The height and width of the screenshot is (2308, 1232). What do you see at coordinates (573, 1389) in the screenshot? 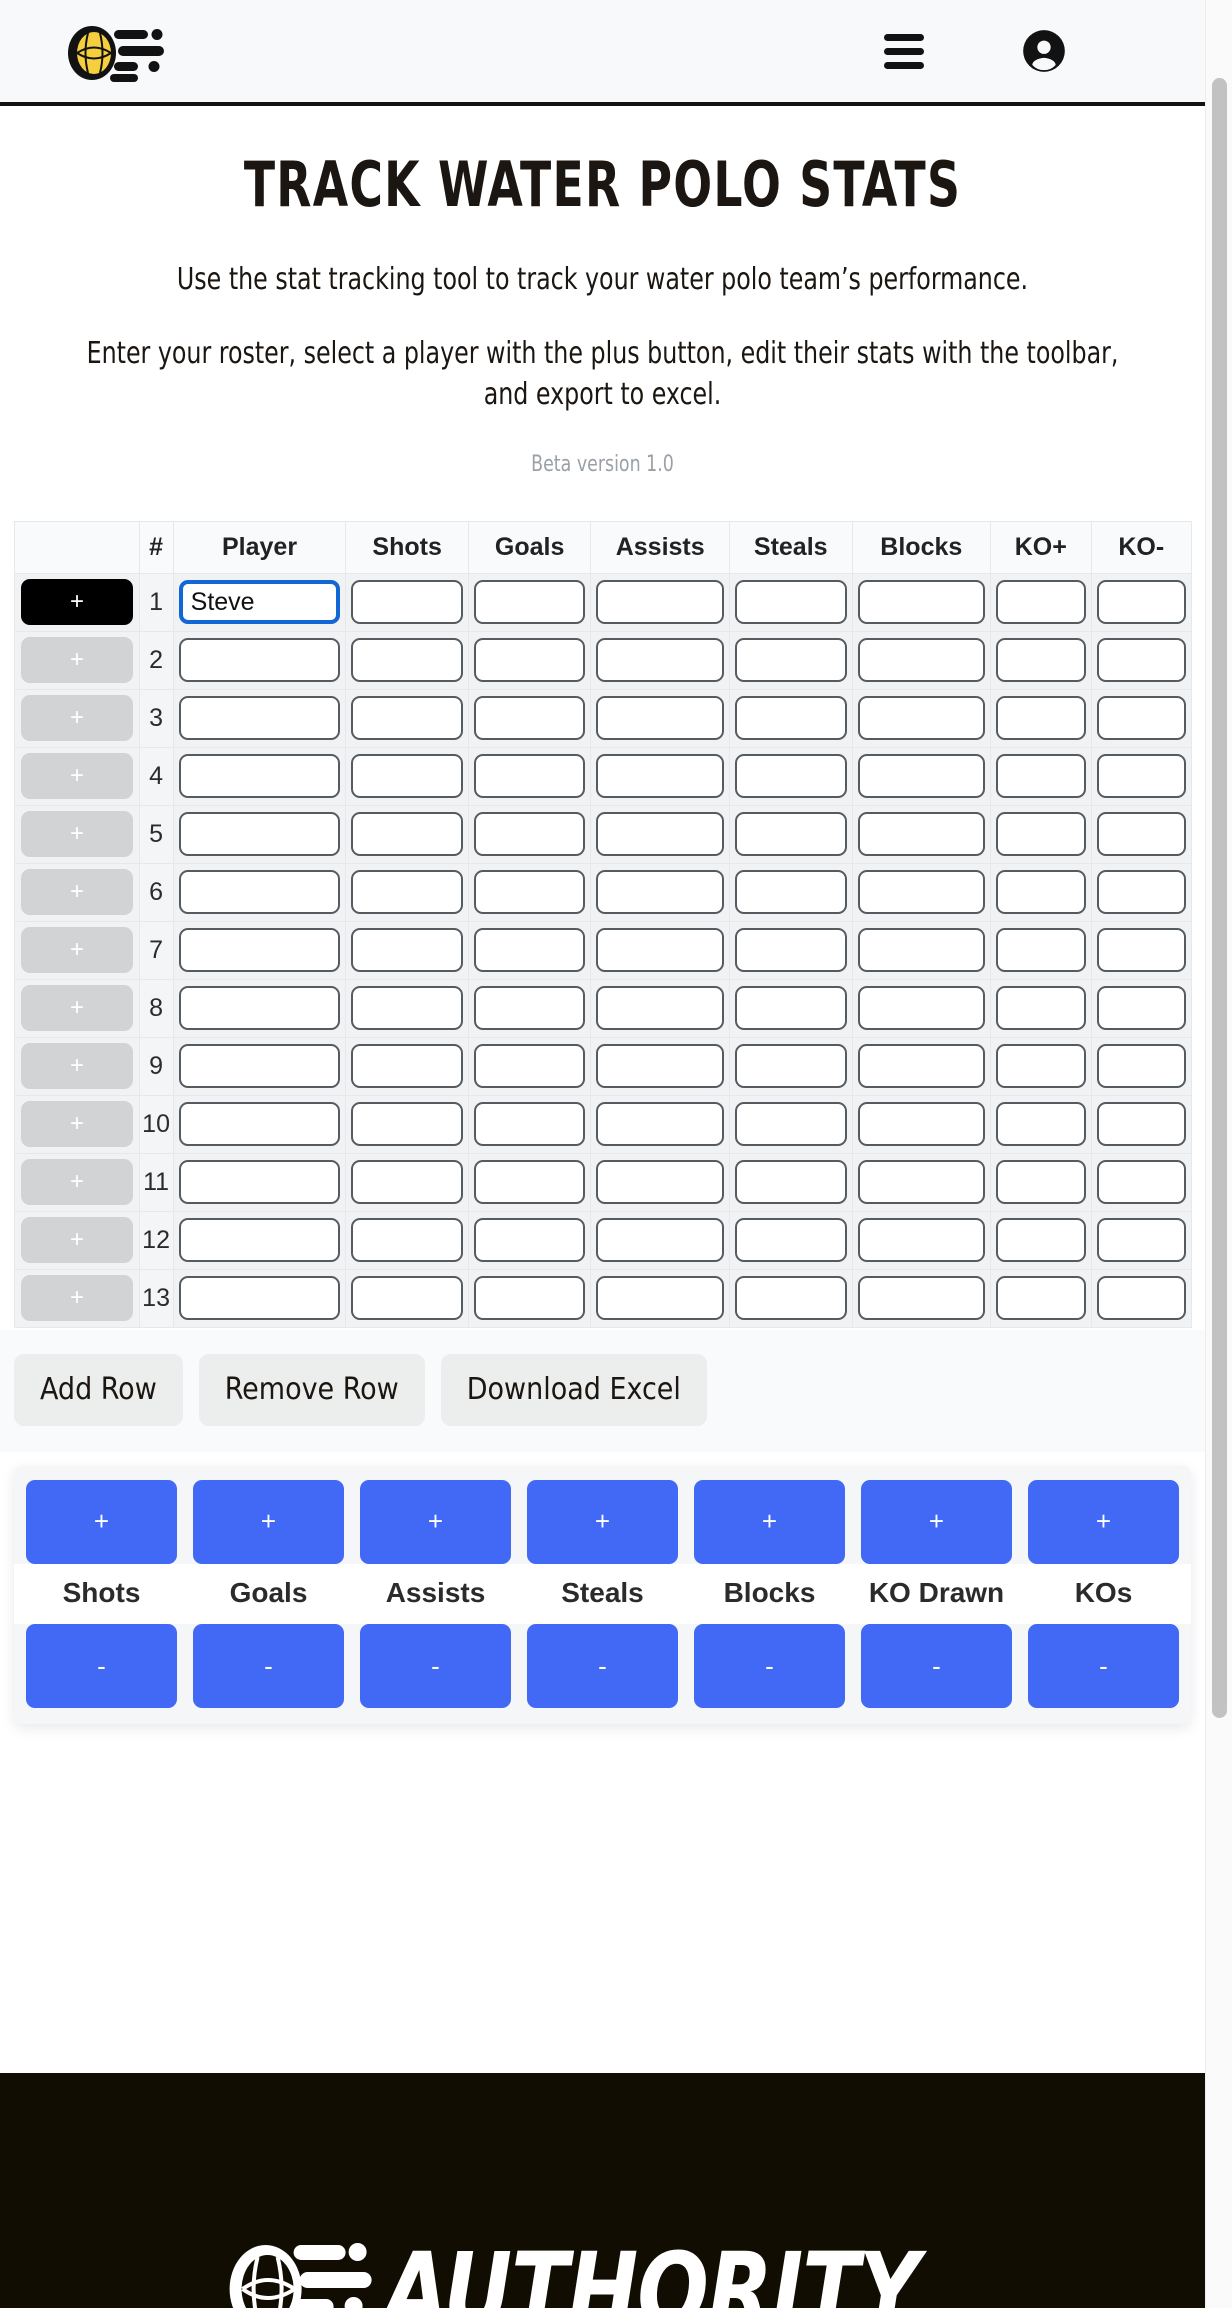
I see `download-excel-button: Download Excel` at bounding box center [573, 1389].